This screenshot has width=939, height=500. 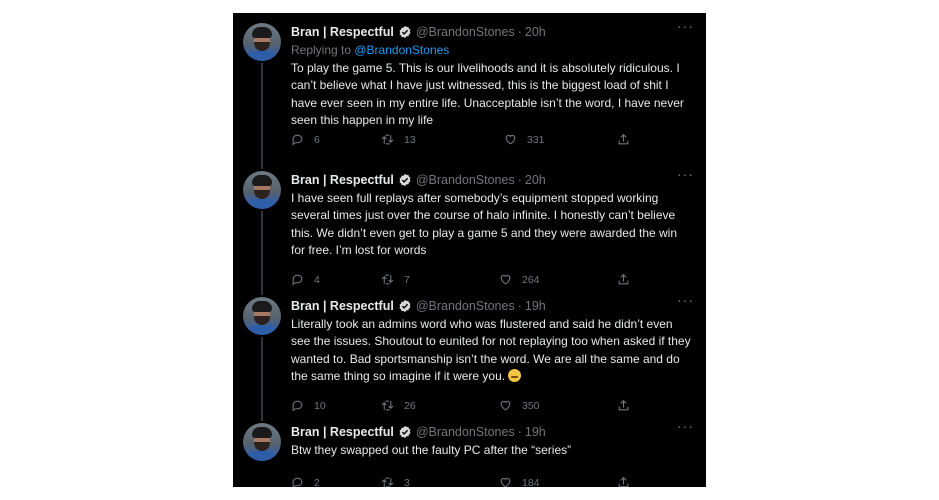 I want to click on retweet-button: 3, so click(x=395, y=481).